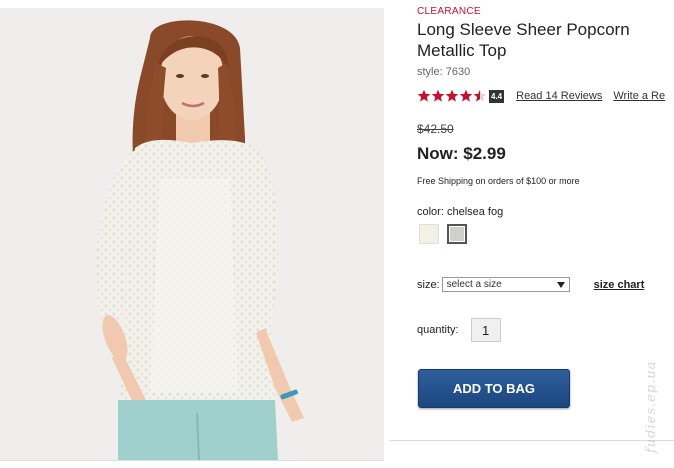  I want to click on rating-score-badge: 4.4, so click(497, 96).